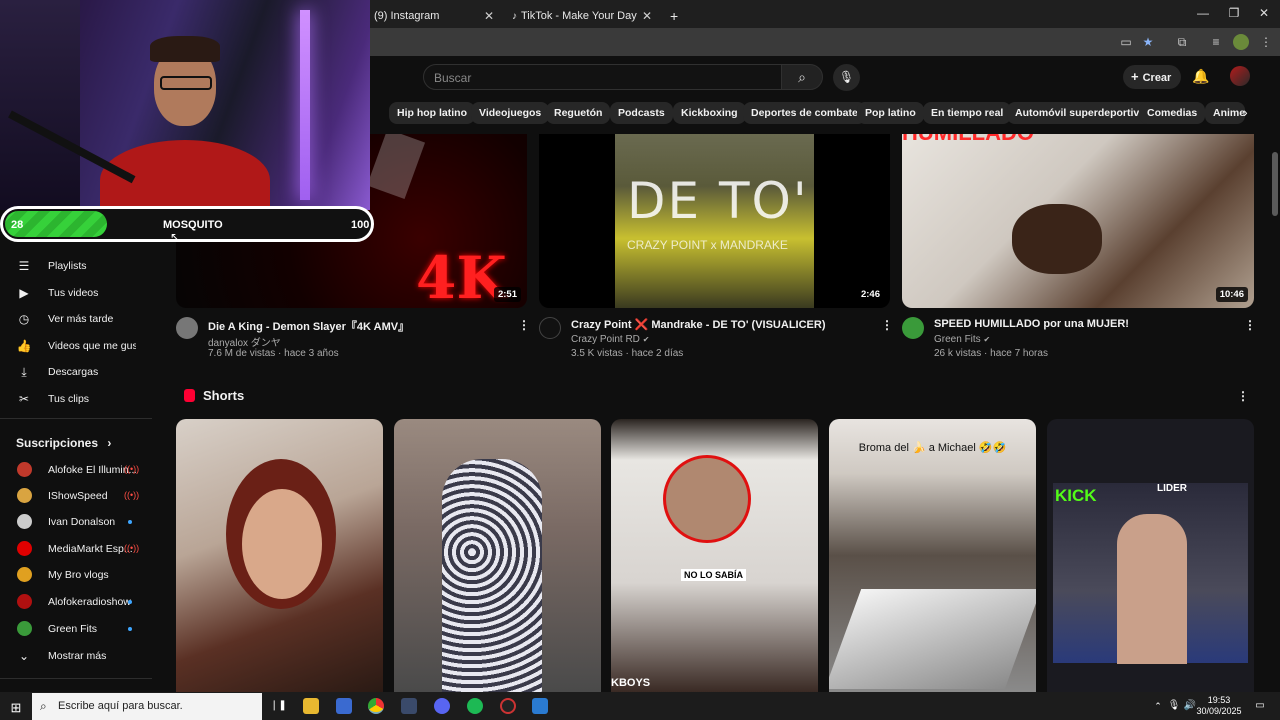 Image resolution: width=1280 pixels, height=720 pixels. Describe the element at coordinates (80, 522) in the screenshot. I see `sidebar-subscription: Ivan Donalson` at that location.